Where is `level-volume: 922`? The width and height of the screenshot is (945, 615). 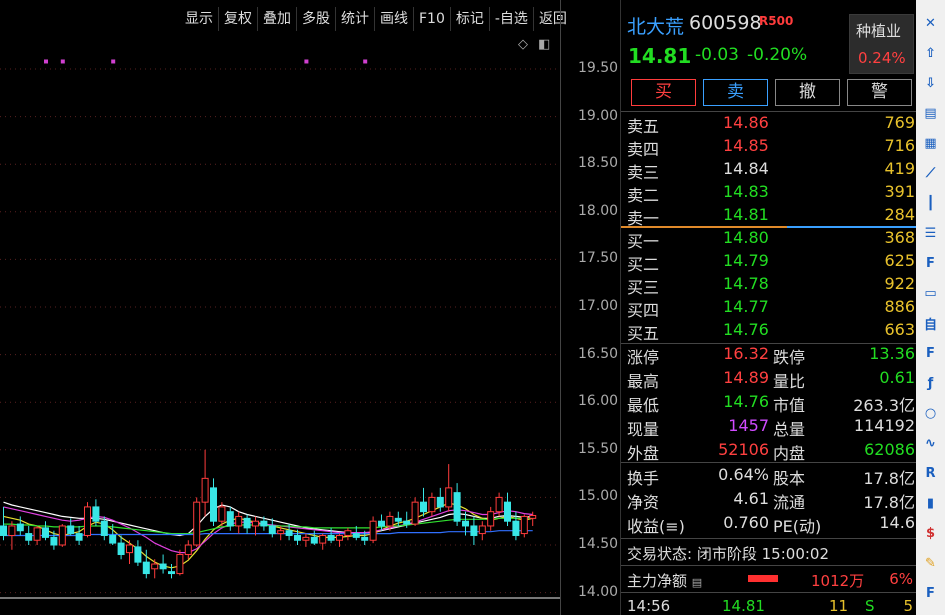 level-volume: 922 is located at coordinates (899, 283).